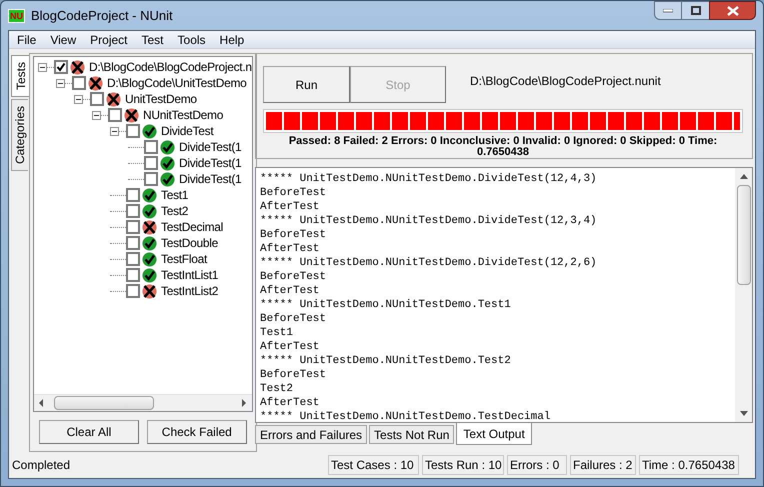  Describe the element at coordinates (196, 432) in the screenshot. I see `tree-button: Check Failed` at that location.